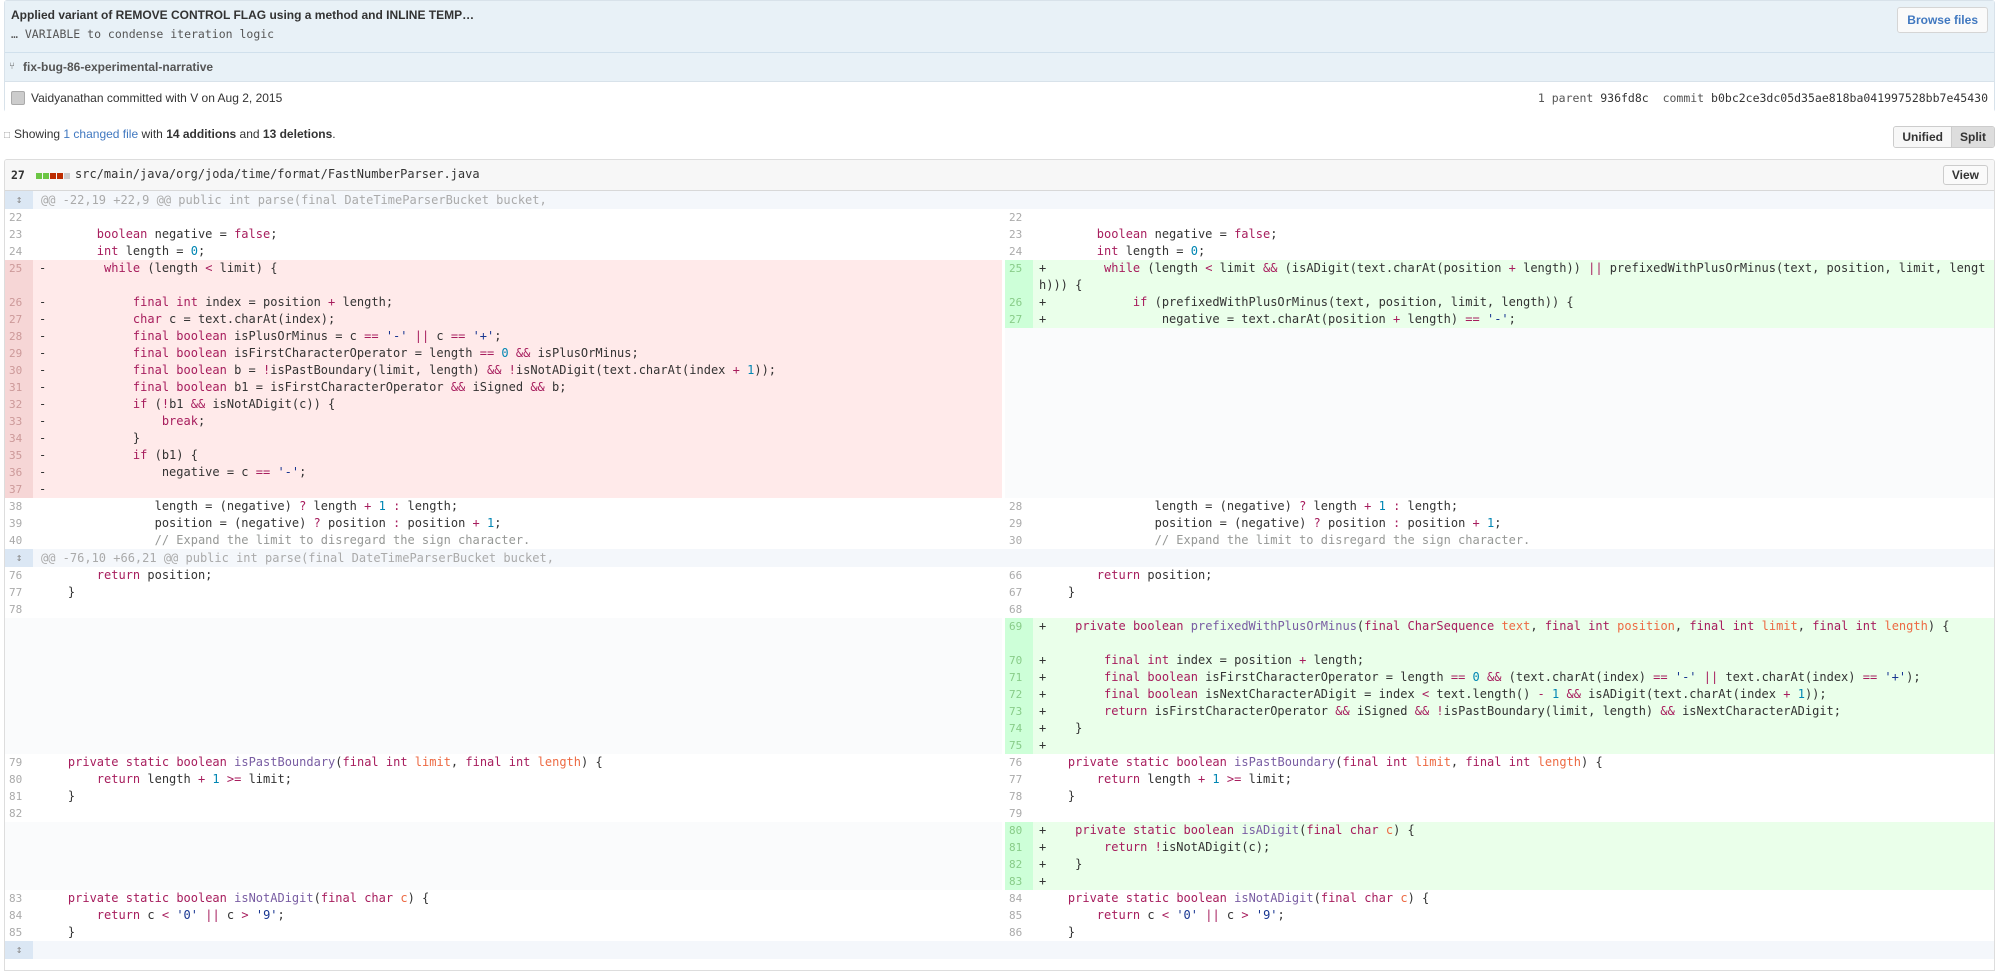 The image size is (1999, 971). What do you see at coordinates (19, 455) in the screenshot?
I see `line-number: 35` at bounding box center [19, 455].